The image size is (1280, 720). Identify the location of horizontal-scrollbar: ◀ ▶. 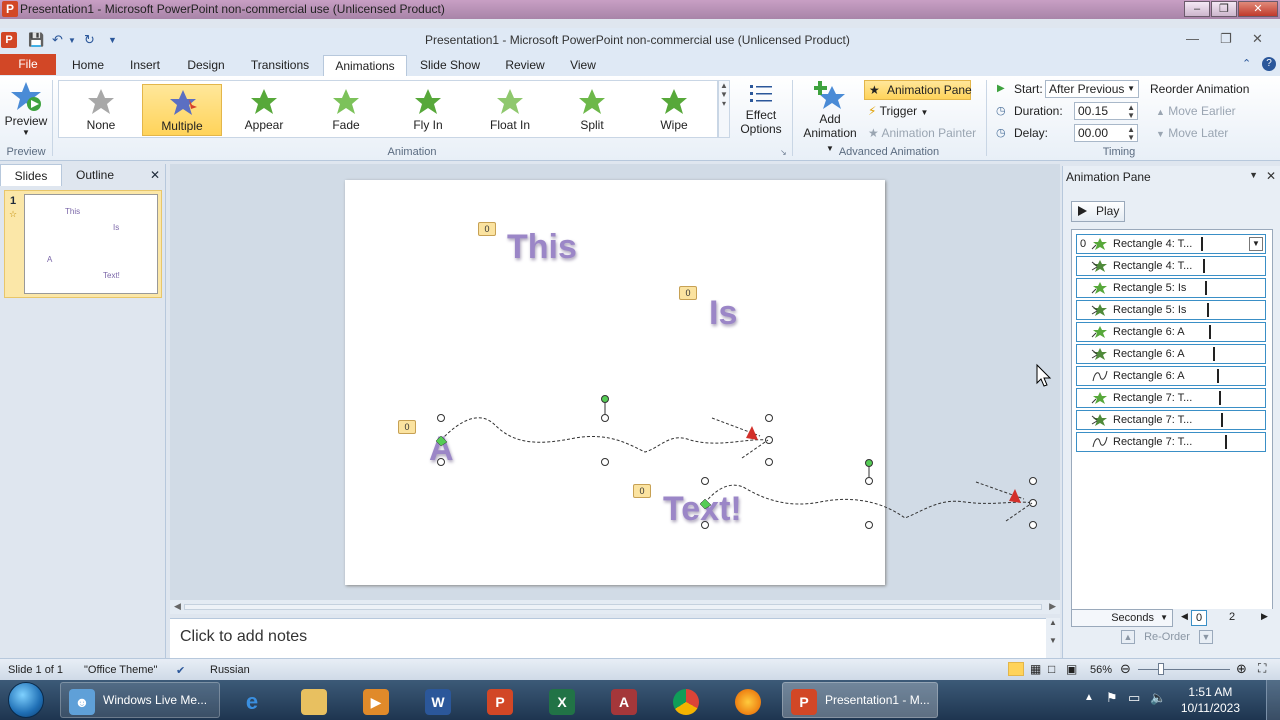
(615, 607).